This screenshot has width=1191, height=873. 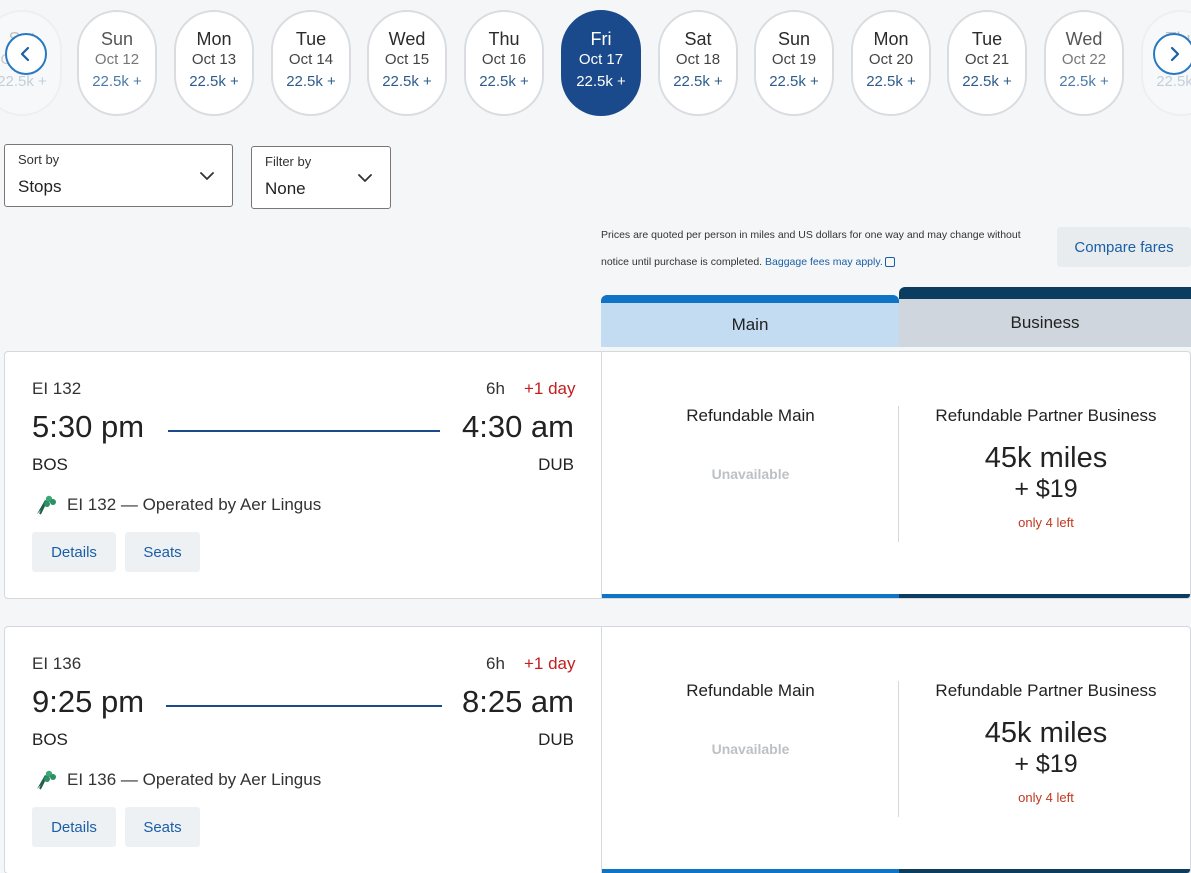 What do you see at coordinates (1124, 247) in the screenshot?
I see `compare-fares-button: Compare fares` at bounding box center [1124, 247].